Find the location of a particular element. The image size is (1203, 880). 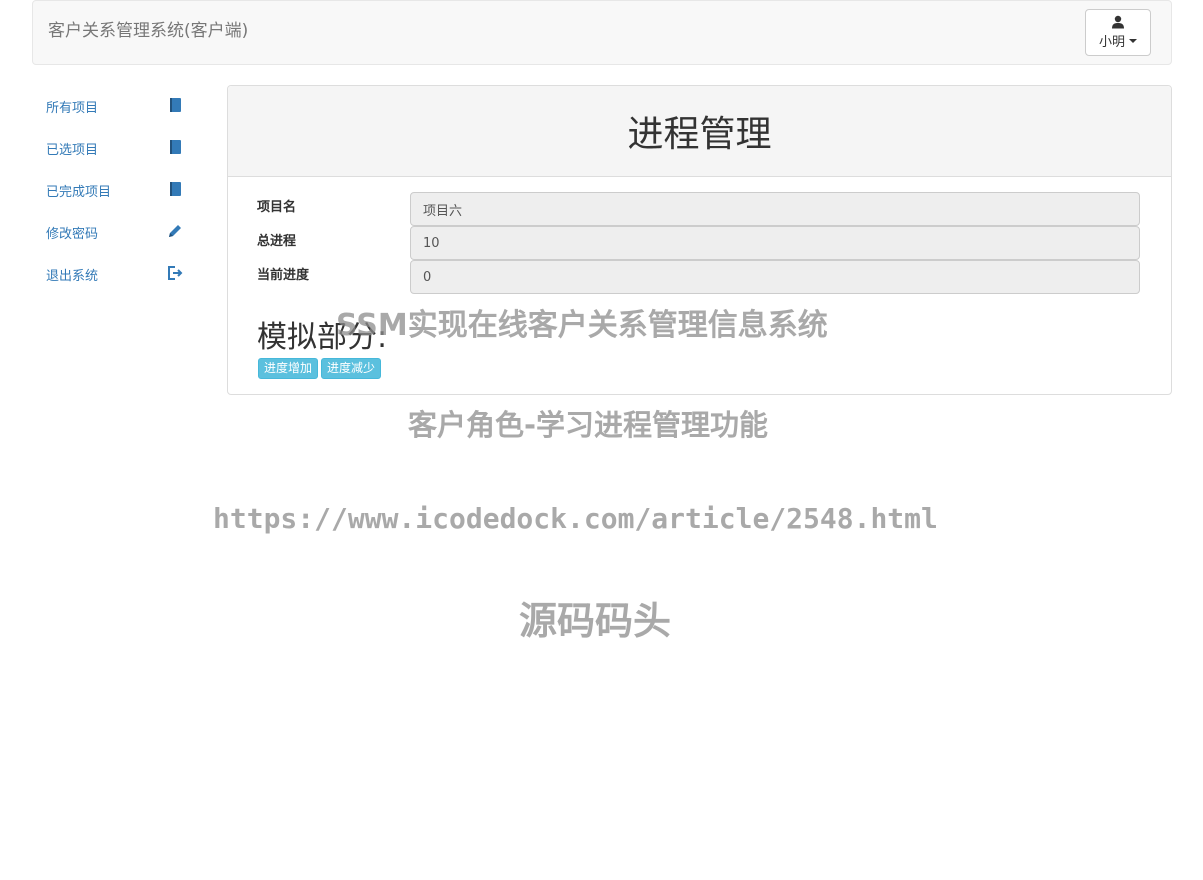

total-progress-row: 总进程 is located at coordinates (700, 243).